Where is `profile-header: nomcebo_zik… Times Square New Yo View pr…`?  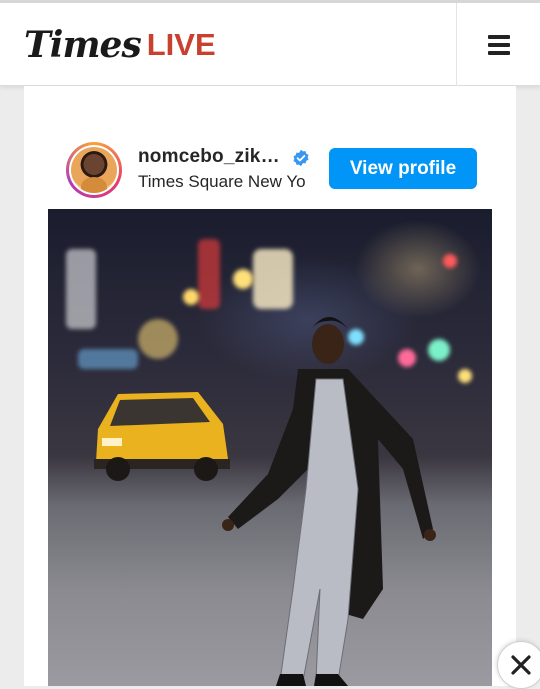 profile-header: nomcebo_zik… Times Square New Yo View pr… is located at coordinates (276, 170).